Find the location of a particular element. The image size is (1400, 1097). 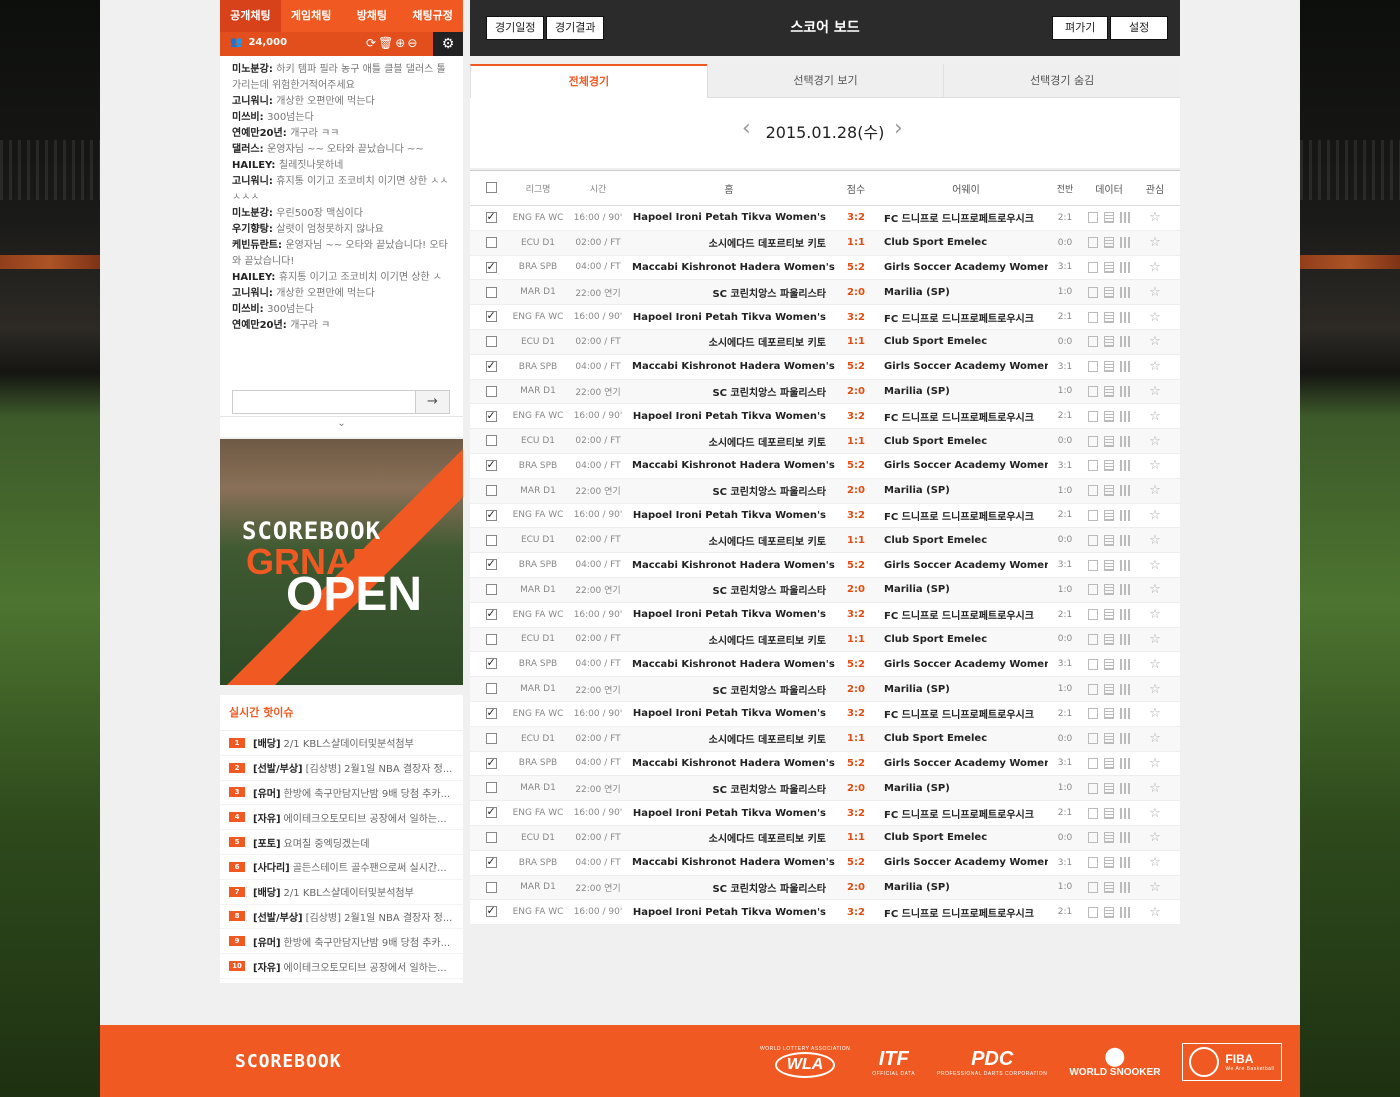

hot-issue-item: 7 [배당] 2/1 KBL스샬데이터및분석첨부 is located at coordinates (341, 892).